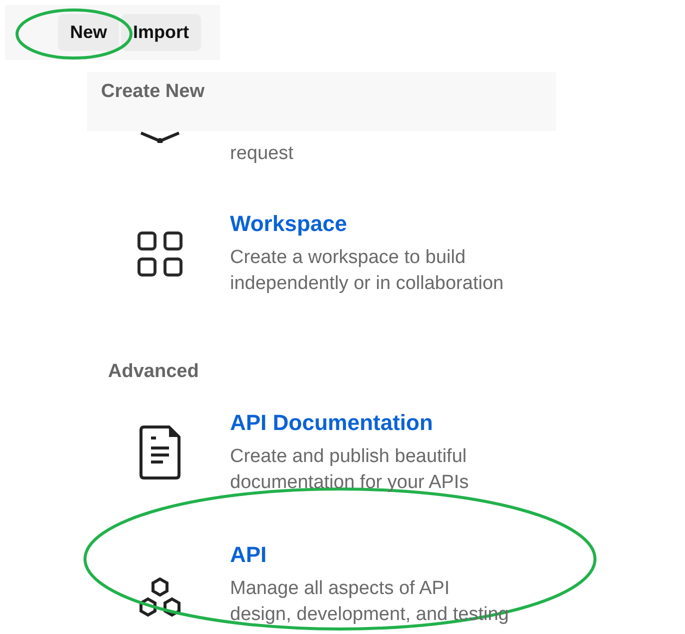  I want to click on document-icon, so click(160, 452).